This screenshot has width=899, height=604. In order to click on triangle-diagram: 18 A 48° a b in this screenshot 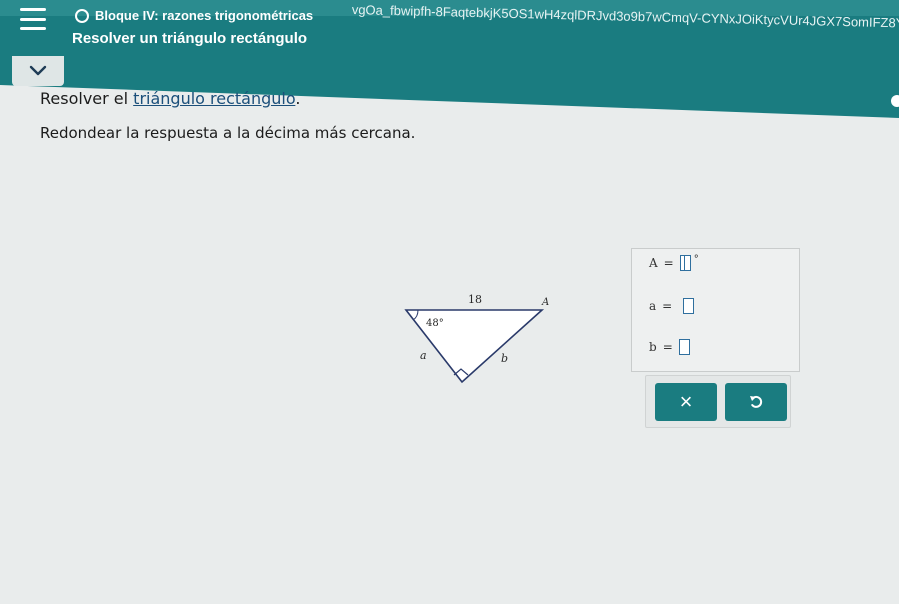, I will do `click(476, 338)`.